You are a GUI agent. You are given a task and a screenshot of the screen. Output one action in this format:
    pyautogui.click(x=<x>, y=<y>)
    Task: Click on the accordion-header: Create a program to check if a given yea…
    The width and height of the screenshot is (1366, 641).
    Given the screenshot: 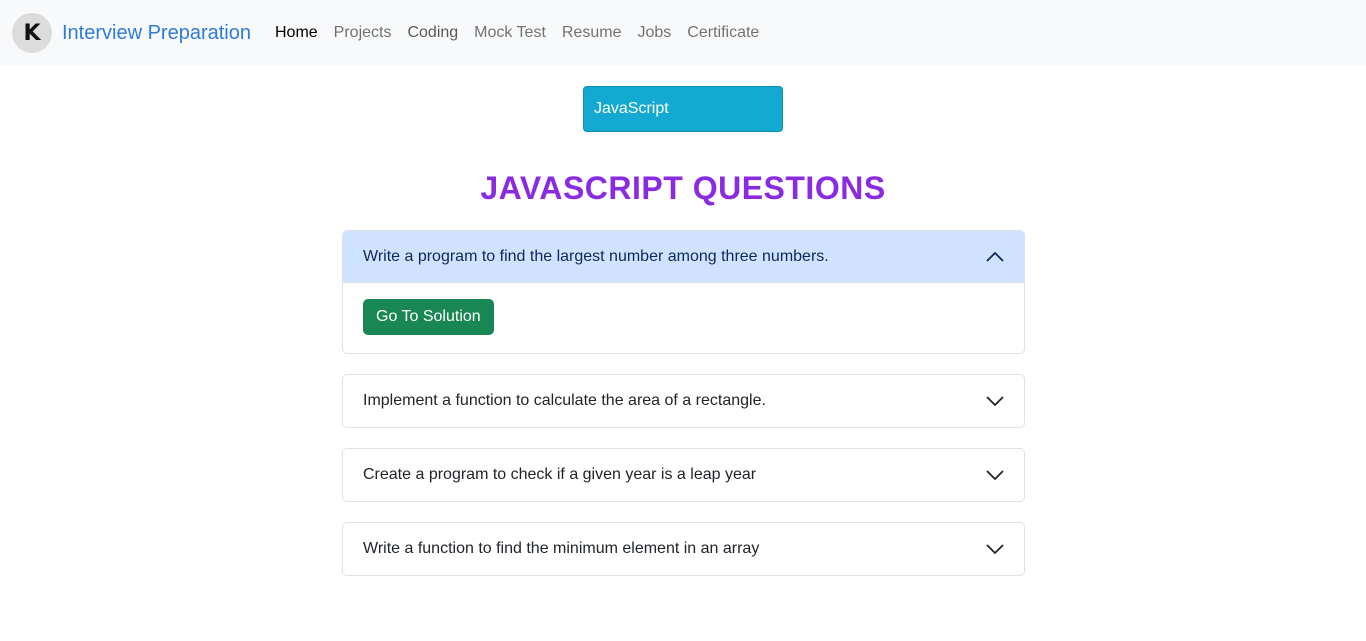 What is the action you would take?
    pyautogui.click(x=683, y=475)
    